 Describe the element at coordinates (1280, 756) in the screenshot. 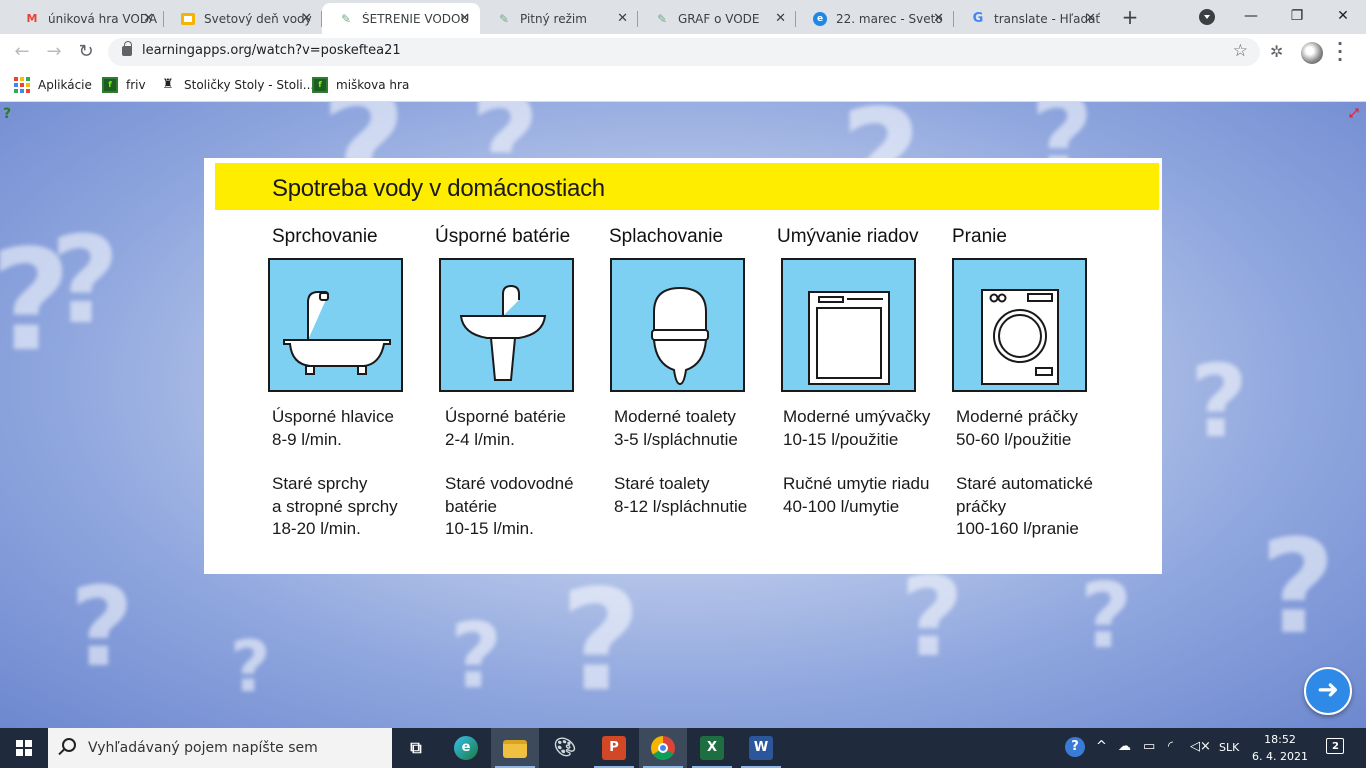

I see `clock-date: 6. 4. 2021` at that location.